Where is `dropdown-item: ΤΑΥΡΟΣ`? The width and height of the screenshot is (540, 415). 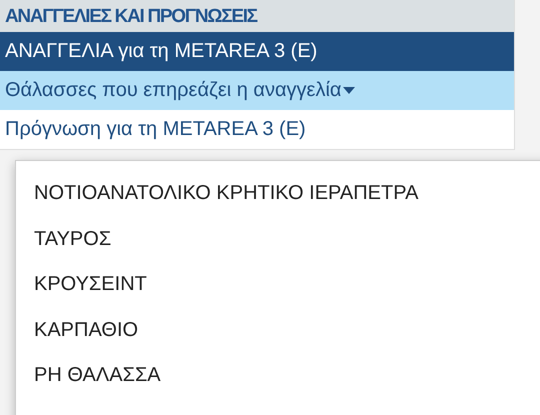 dropdown-item: ΤΑΥΡΟΣ is located at coordinates (278, 239).